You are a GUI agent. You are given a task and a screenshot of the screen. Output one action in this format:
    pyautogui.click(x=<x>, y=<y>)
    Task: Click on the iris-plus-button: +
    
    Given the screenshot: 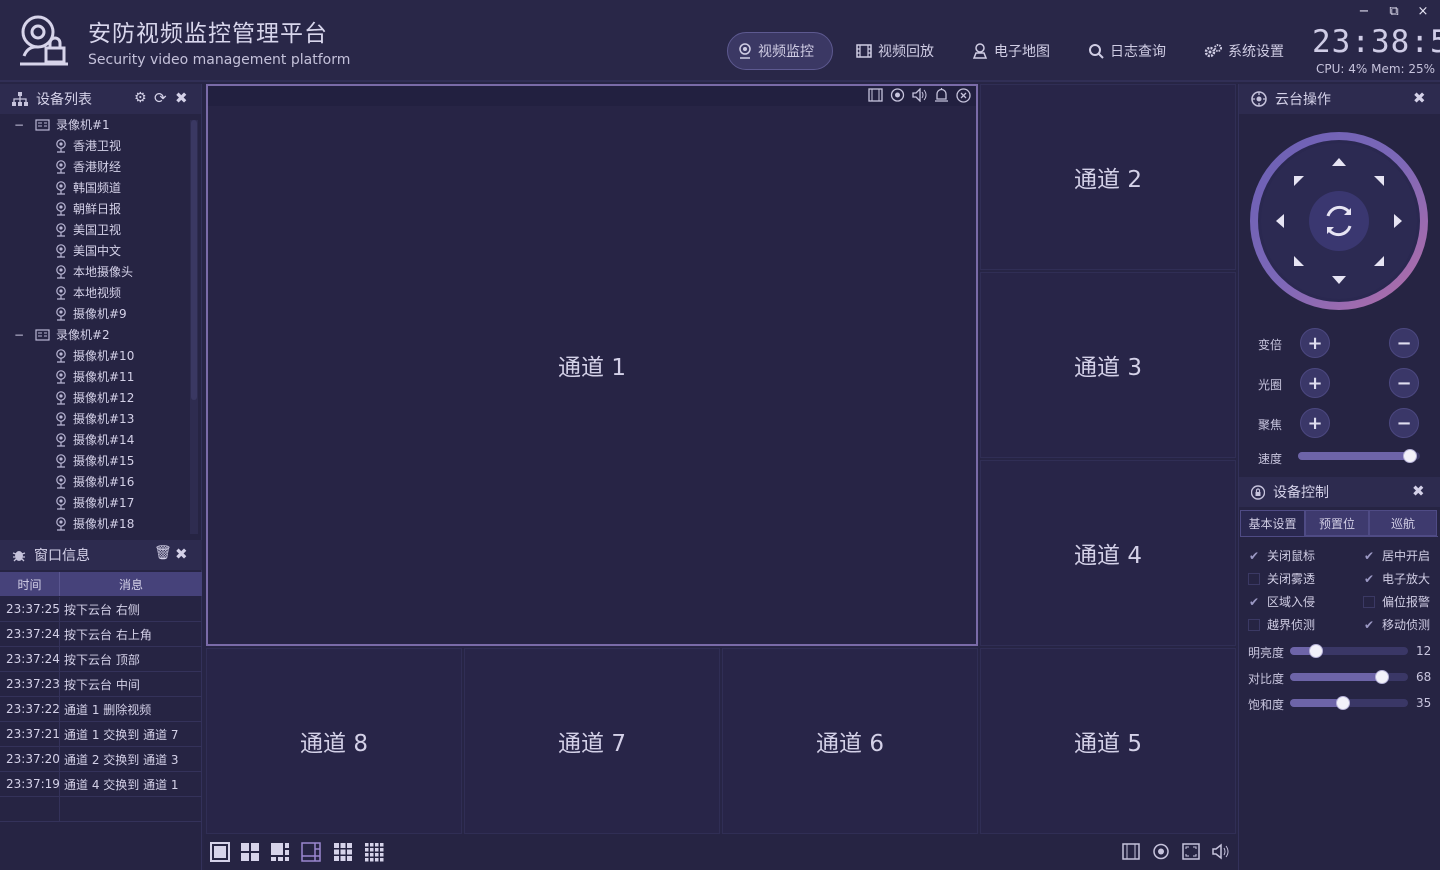 What is the action you would take?
    pyautogui.click(x=1315, y=383)
    